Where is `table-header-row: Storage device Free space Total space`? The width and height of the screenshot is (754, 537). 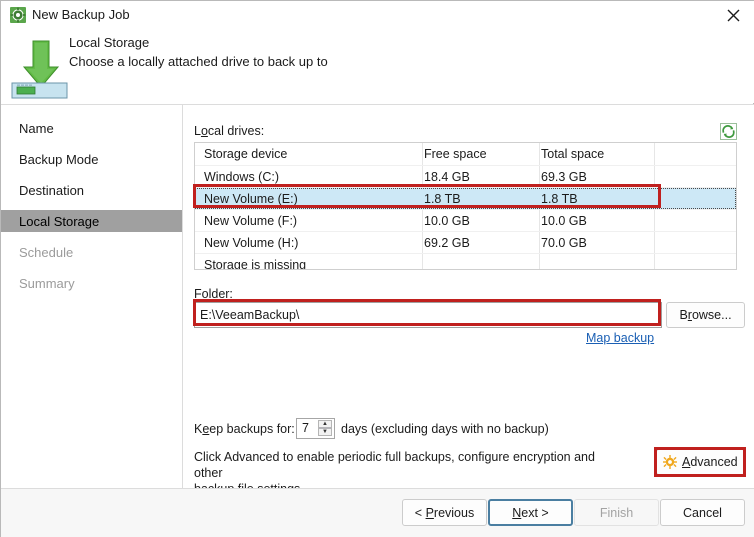
table-header-row: Storage device Free space Total space is located at coordinates (465, 154).